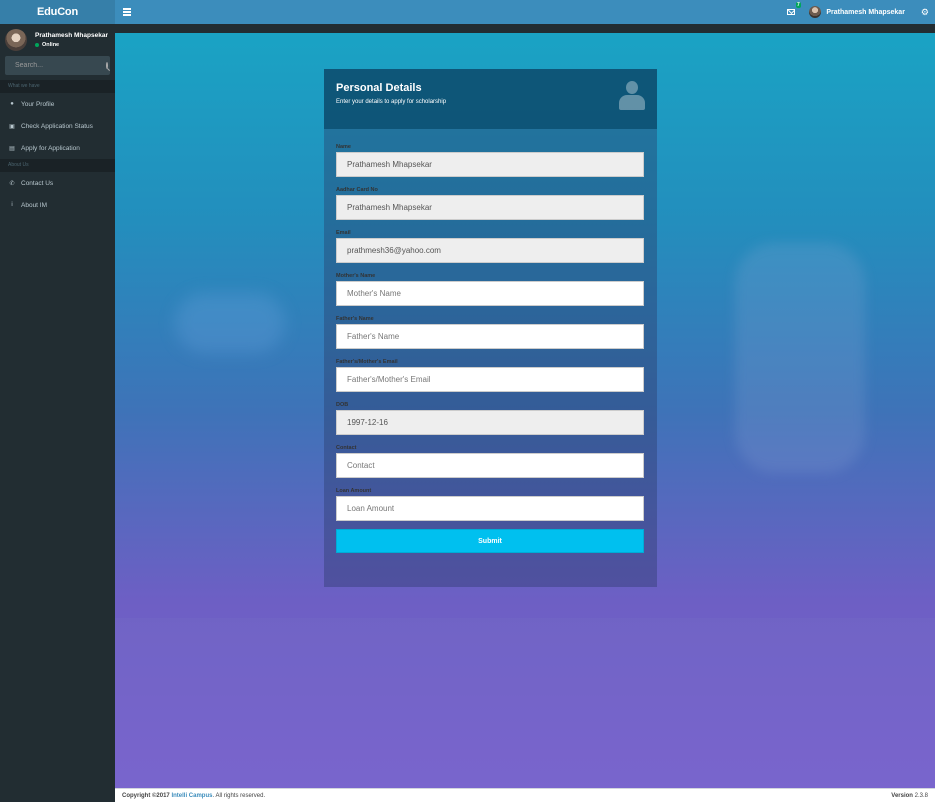 This screenshot has width=935, height=802. I want to click on field-label: Name, so click(343, 147).